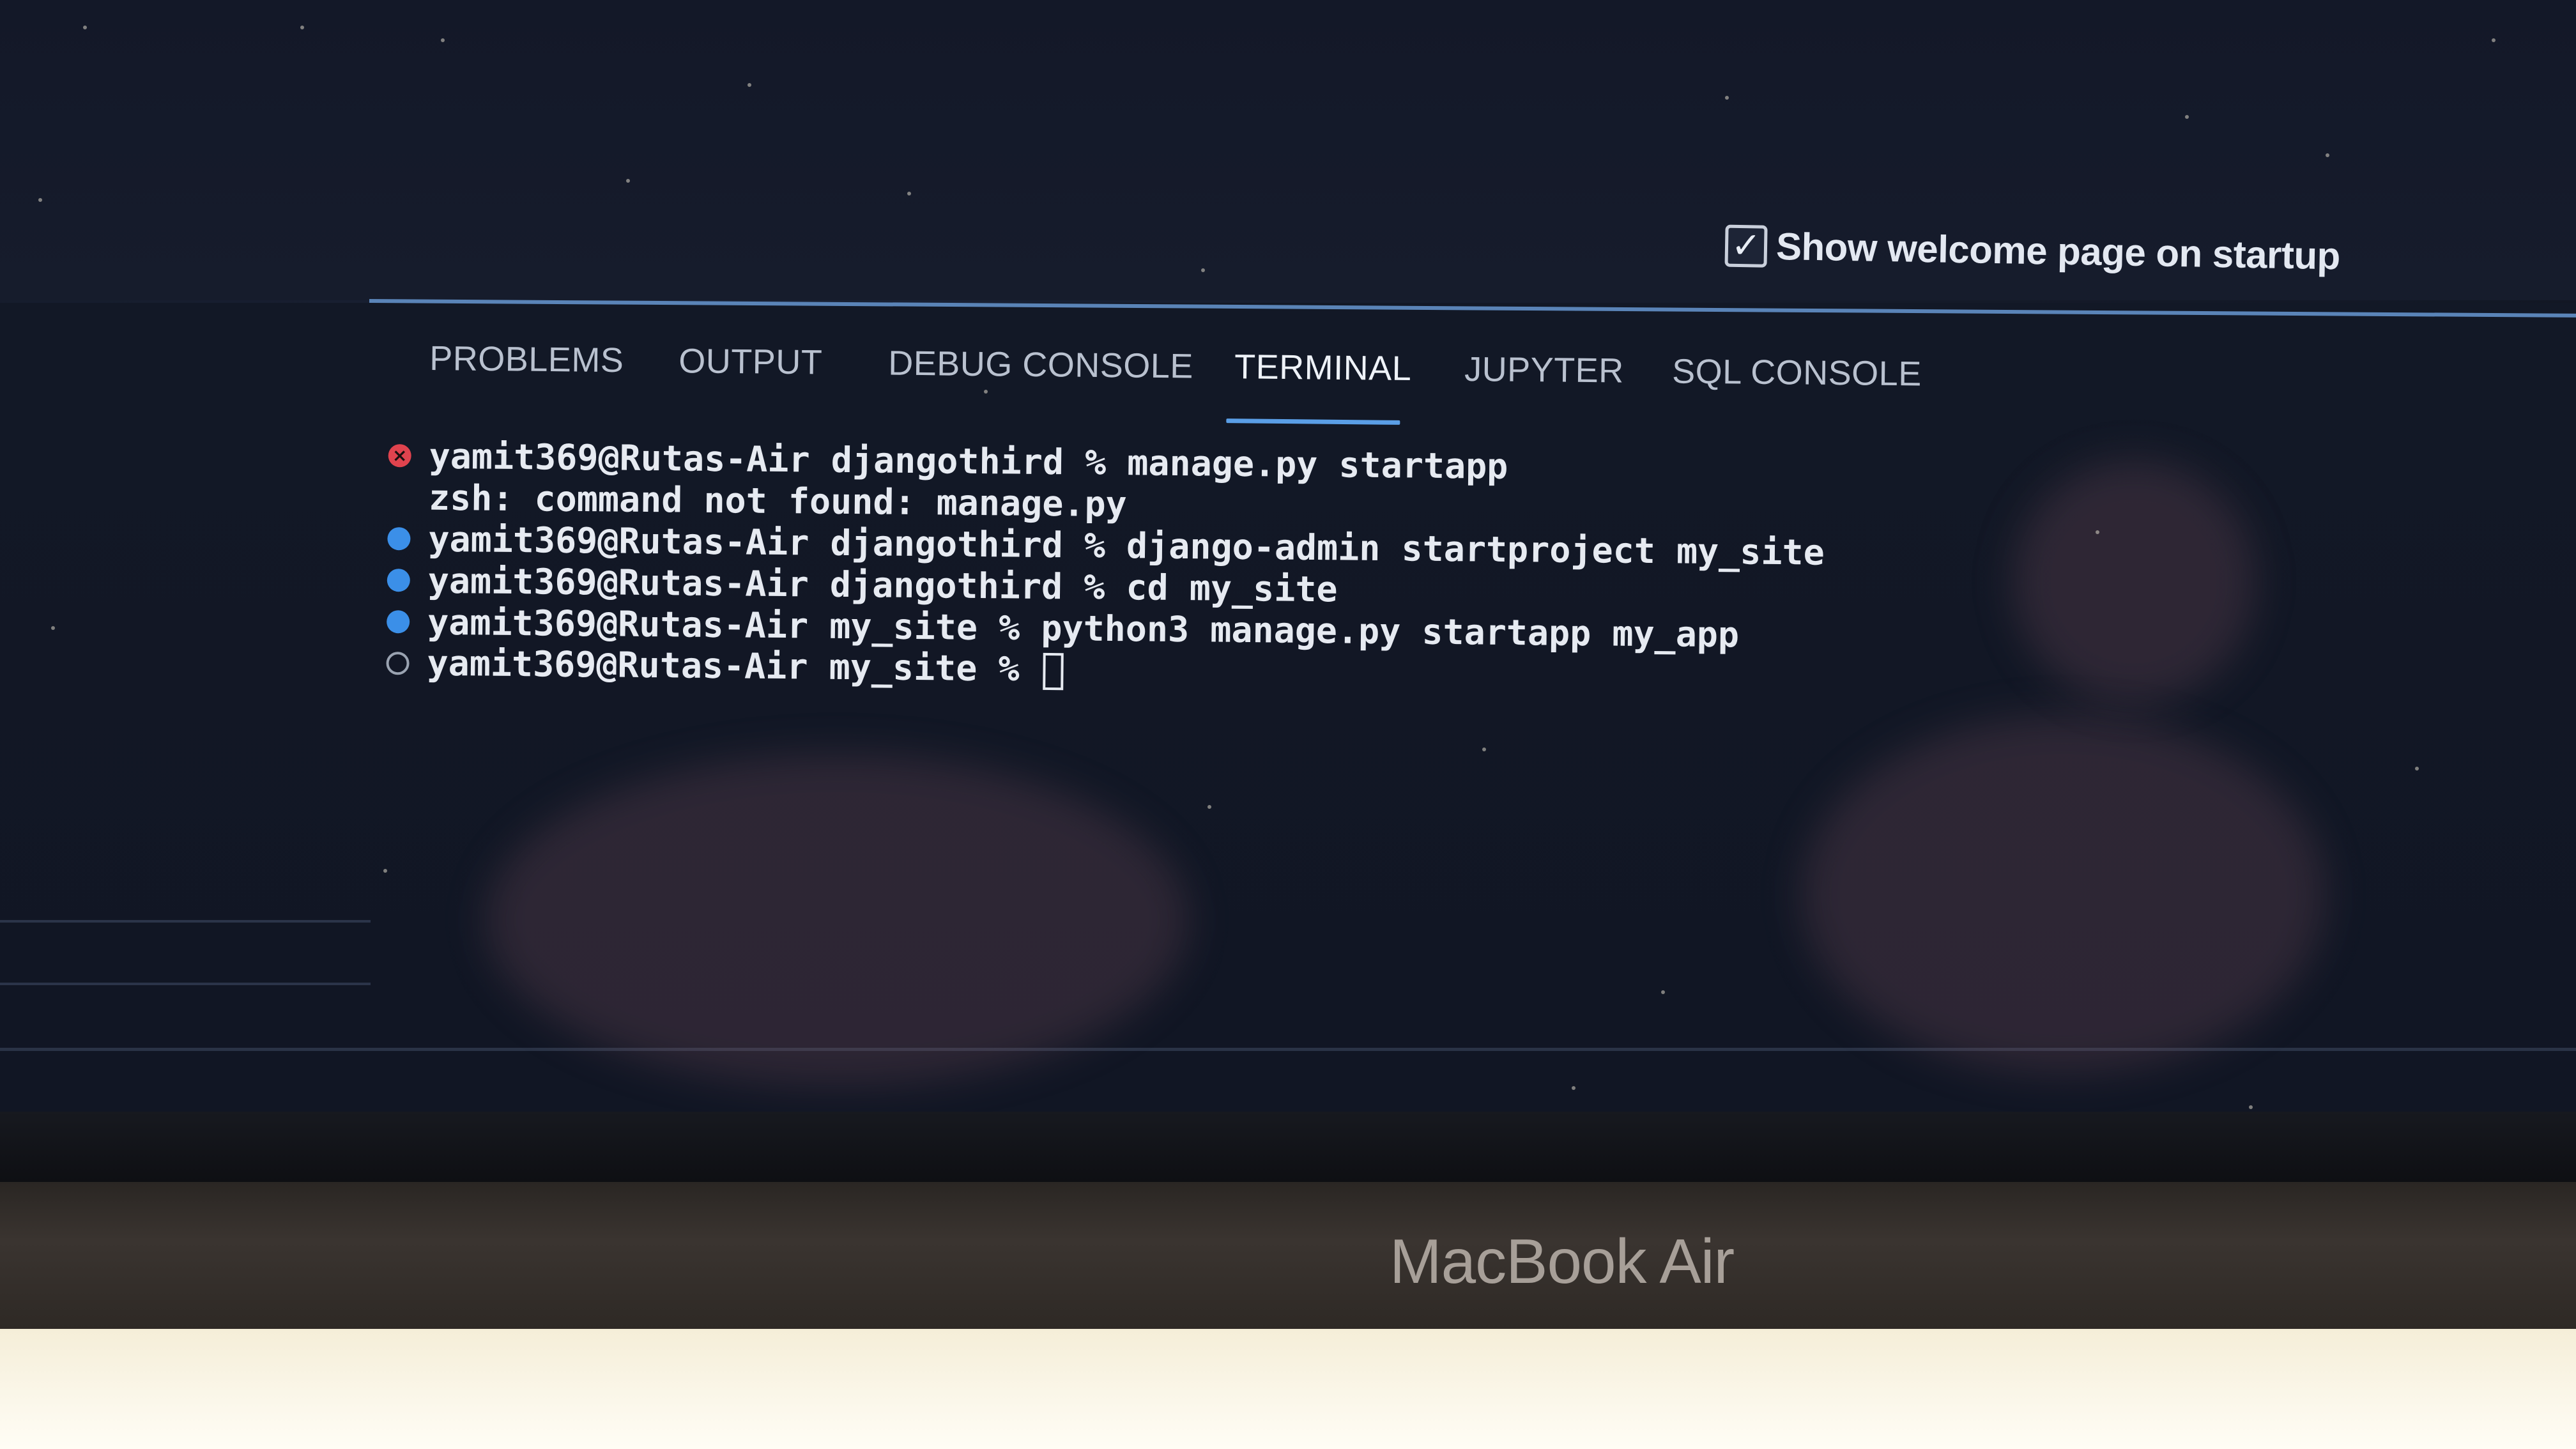 This screenshot has width=2576, height=1449. What do you see at coordinates (1746, 246) in the screenshot?
I see `check-icon: ✓` at bounding box center [1746, 246].